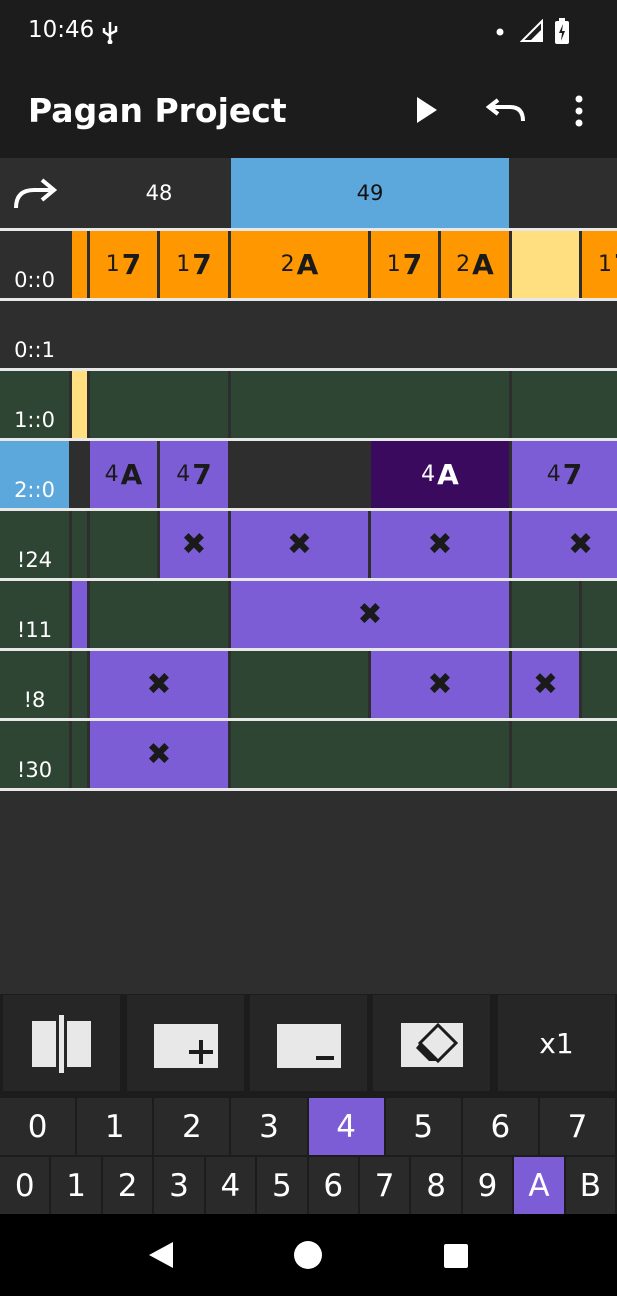 Image resolution: width=617 pixels, height=1296 pixels. What do you see at coordinates (34, 264) in the screenshot?
I see `row-label-0-0: 0::0` at bounding box center [34, 264].